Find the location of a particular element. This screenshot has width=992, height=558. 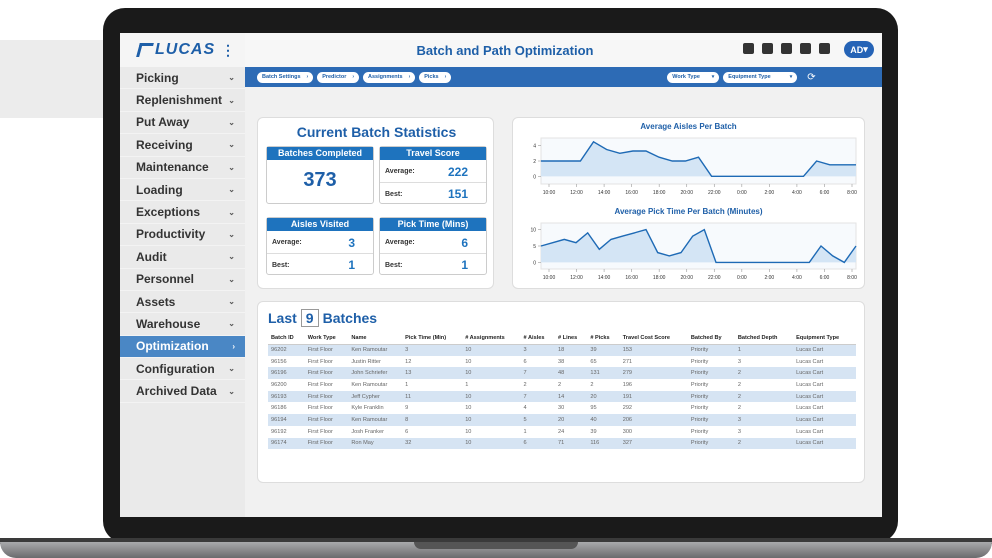

table-cell: Priority is located at coordinates (711, 443).